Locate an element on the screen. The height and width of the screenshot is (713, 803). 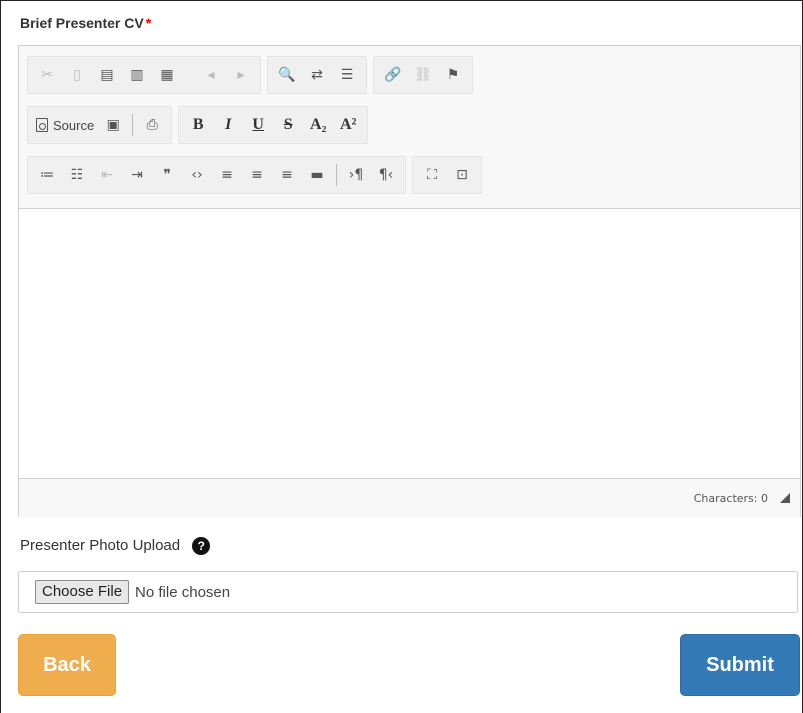
toolbar-row-3: ≔ ☷ ⇤ ⇥ ❞ ‹› ≡ ≡ ≡ ▬ ›¶ ¶‹ ⛶ ⊡ is located at coordinates (257, 175).